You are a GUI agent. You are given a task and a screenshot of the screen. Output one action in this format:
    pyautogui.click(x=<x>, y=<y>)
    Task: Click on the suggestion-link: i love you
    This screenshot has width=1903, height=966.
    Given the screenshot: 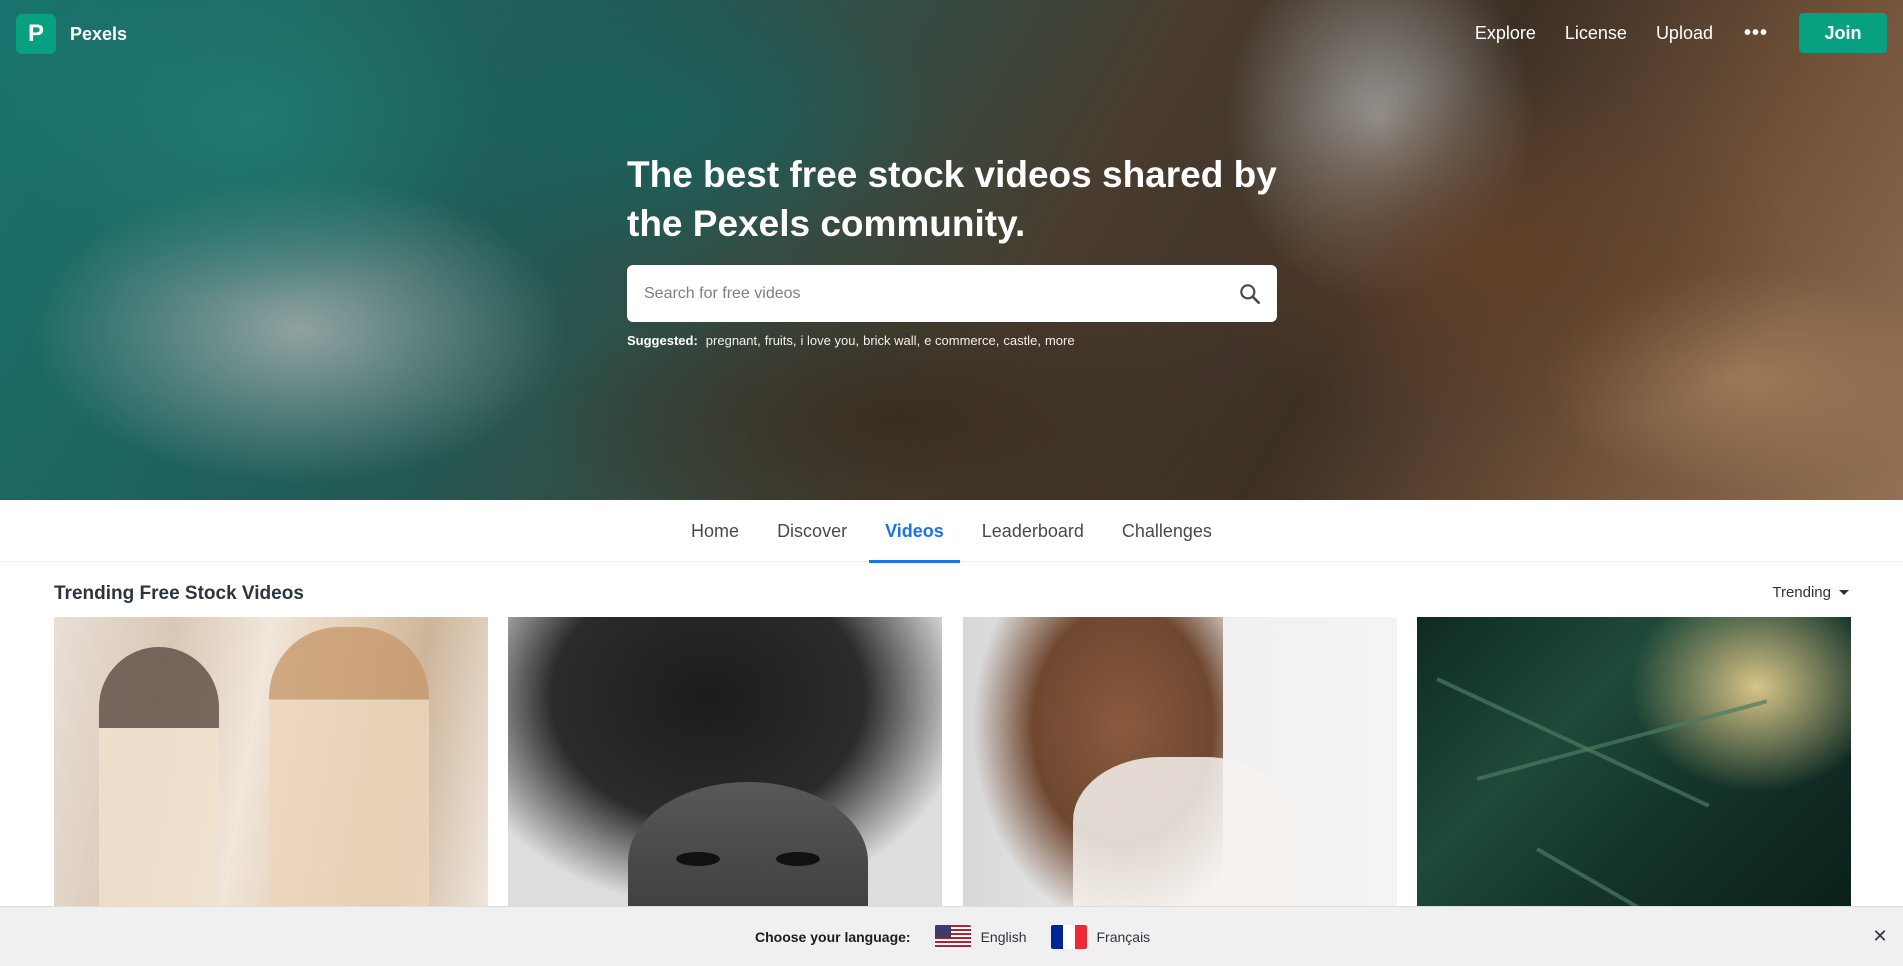 What is the action you would take?
    pyautogui.click(x=828, y=340)
    